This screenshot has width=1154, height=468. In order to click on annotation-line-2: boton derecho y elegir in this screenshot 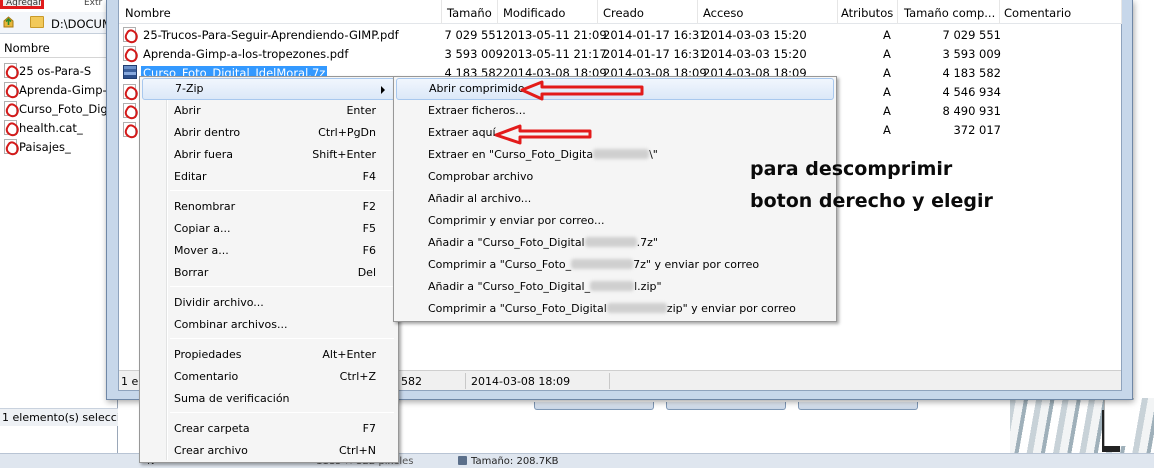, I will do `click(871, 201)`.